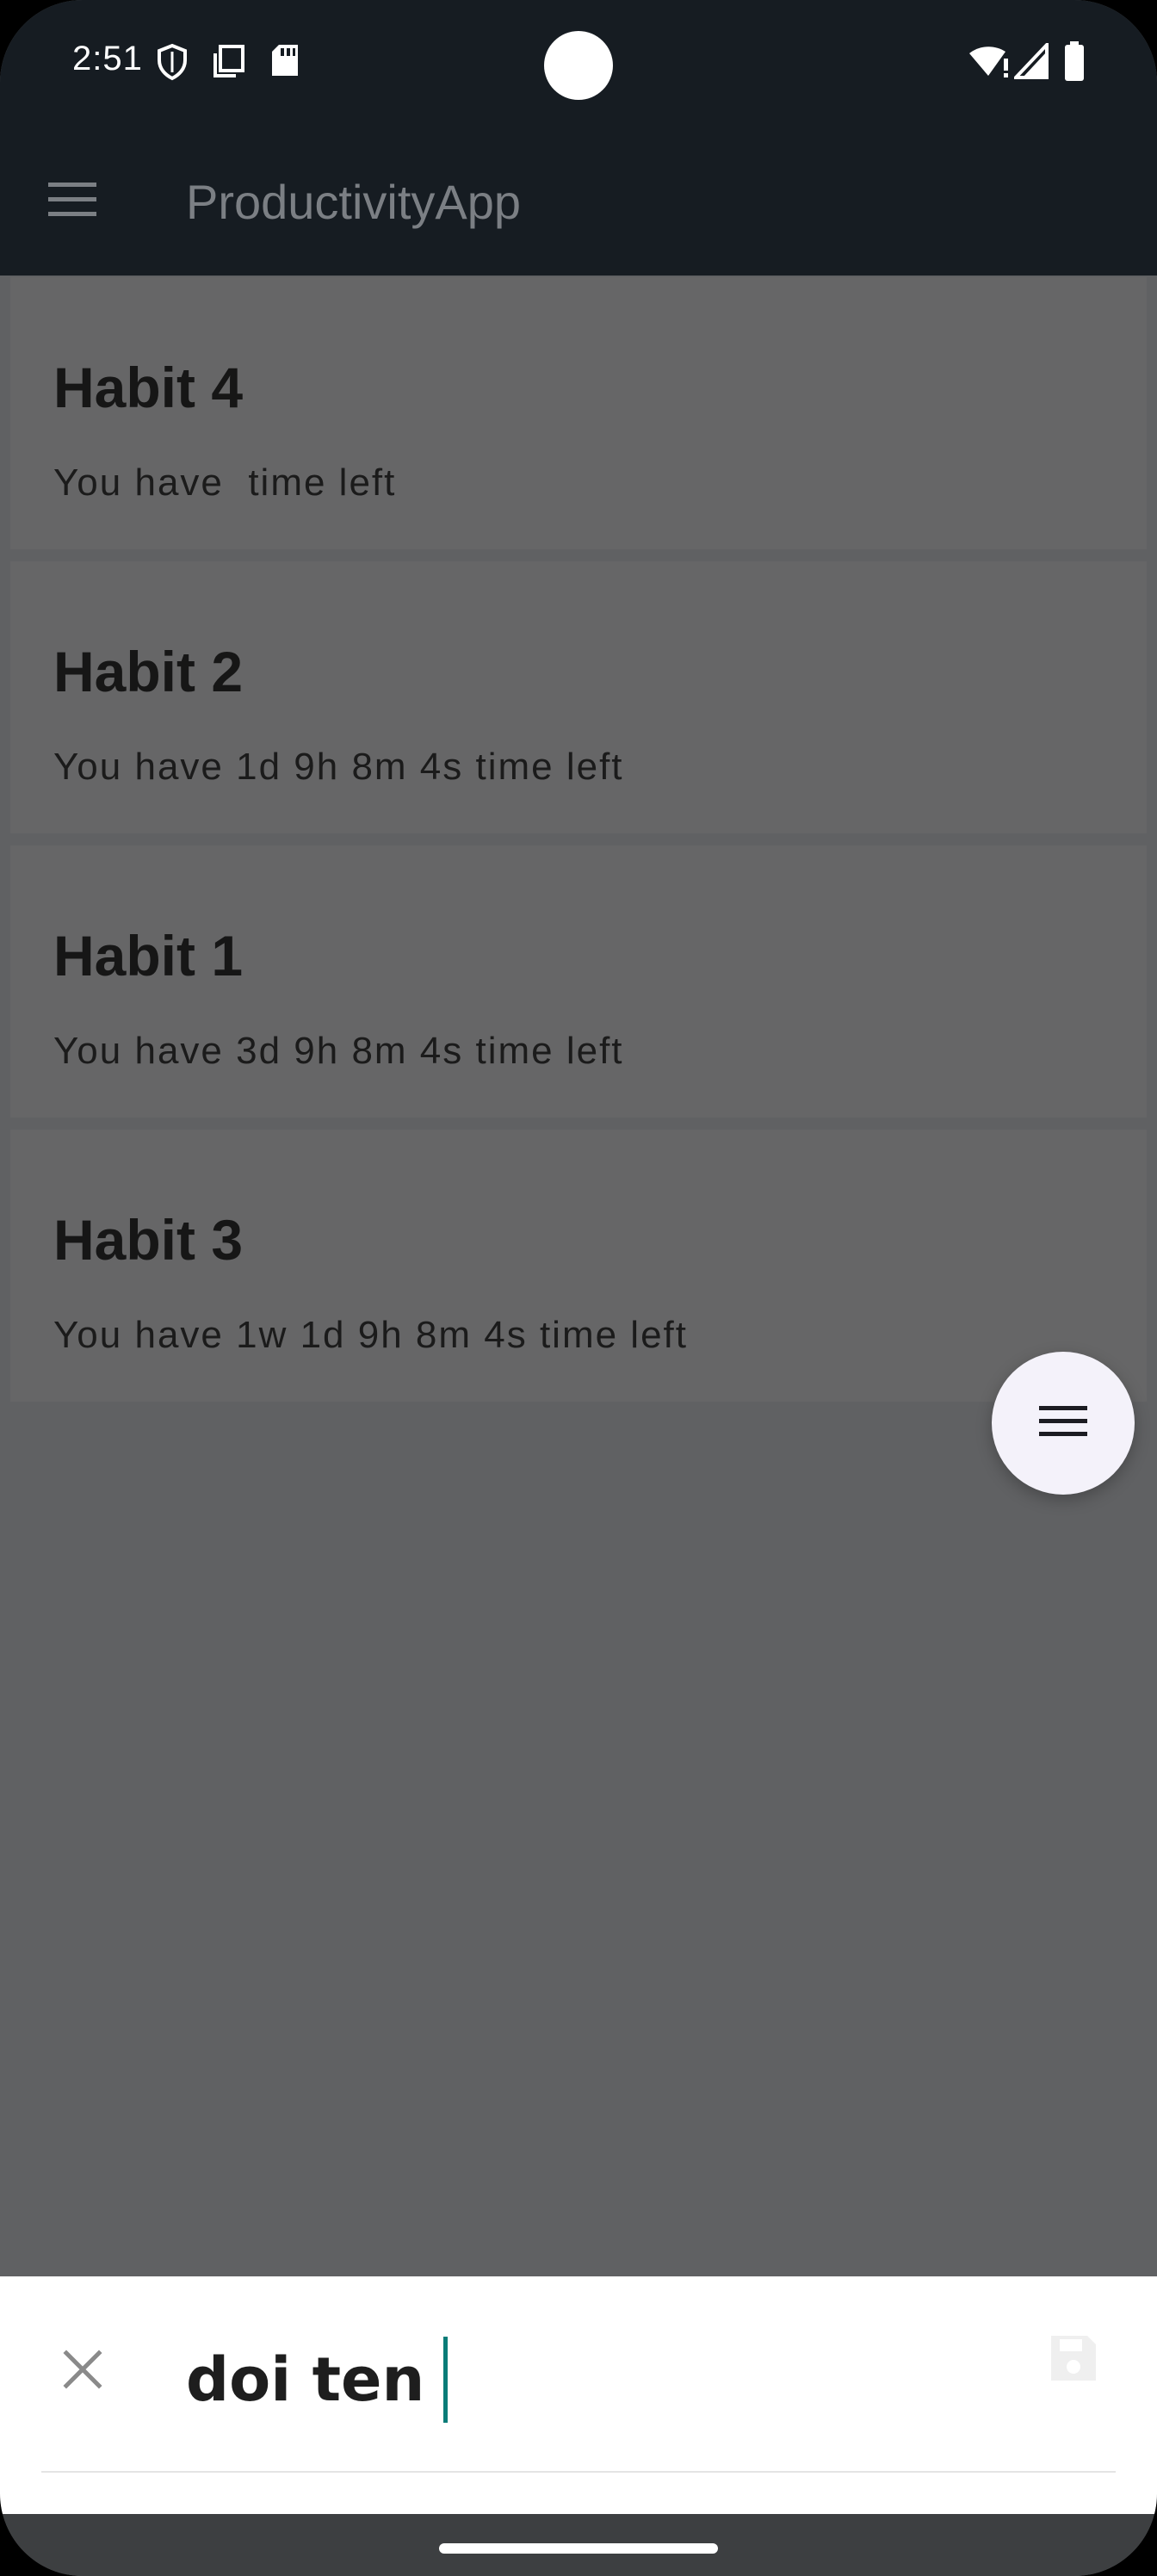 This screenshot has height=2576, width=1157. I want to click on camera-cutout, so click(579, 65).